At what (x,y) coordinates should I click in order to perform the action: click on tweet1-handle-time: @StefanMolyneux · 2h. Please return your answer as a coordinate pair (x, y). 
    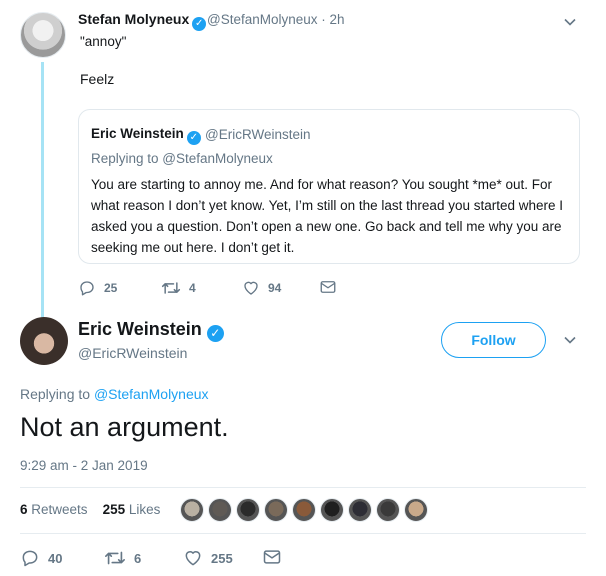
    Looking at the image, I should click on (276, 19).